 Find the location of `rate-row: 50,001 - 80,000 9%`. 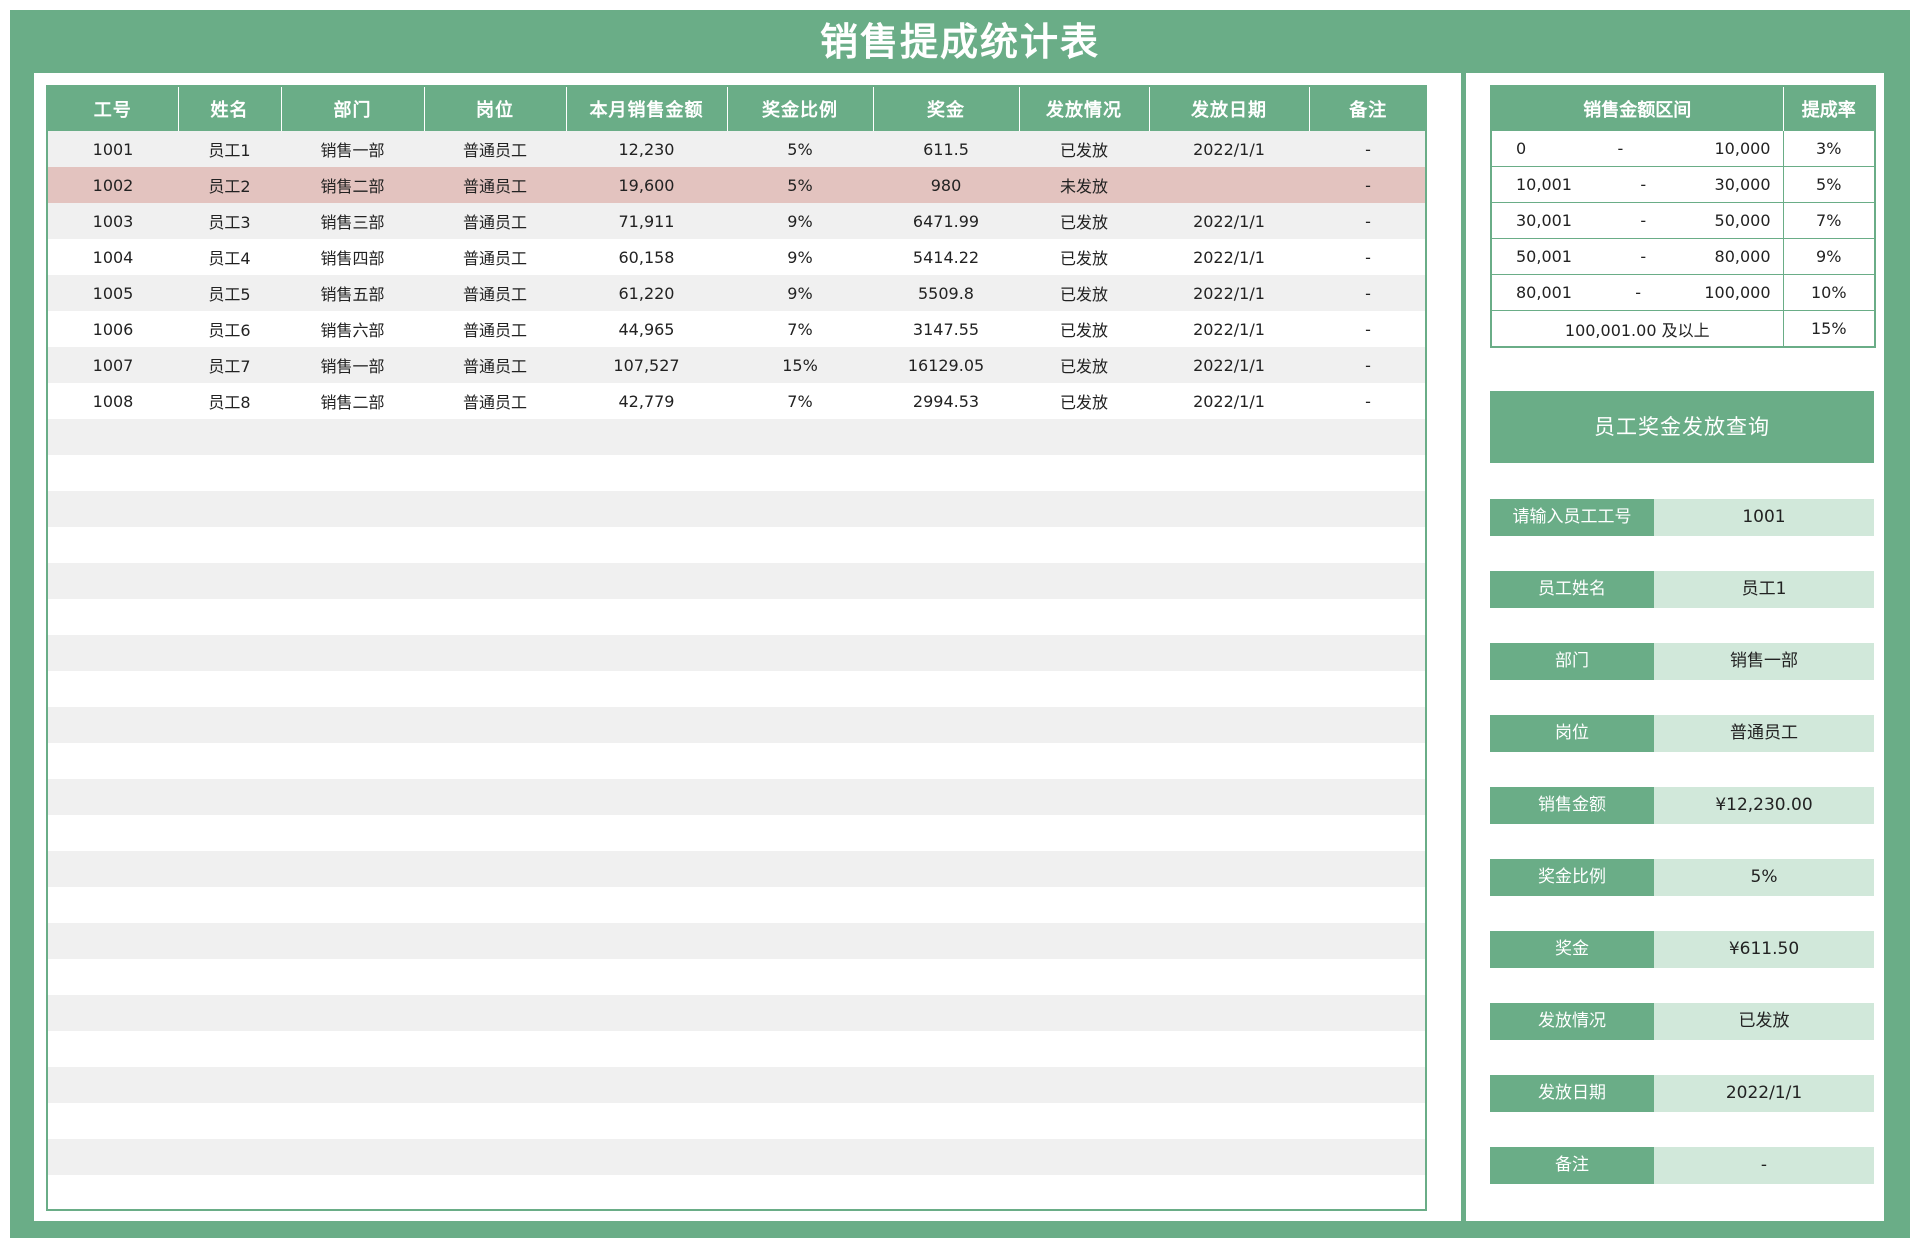

rate-row: 50,001 - 80,000 9% is located at coordinates (1683, 256).